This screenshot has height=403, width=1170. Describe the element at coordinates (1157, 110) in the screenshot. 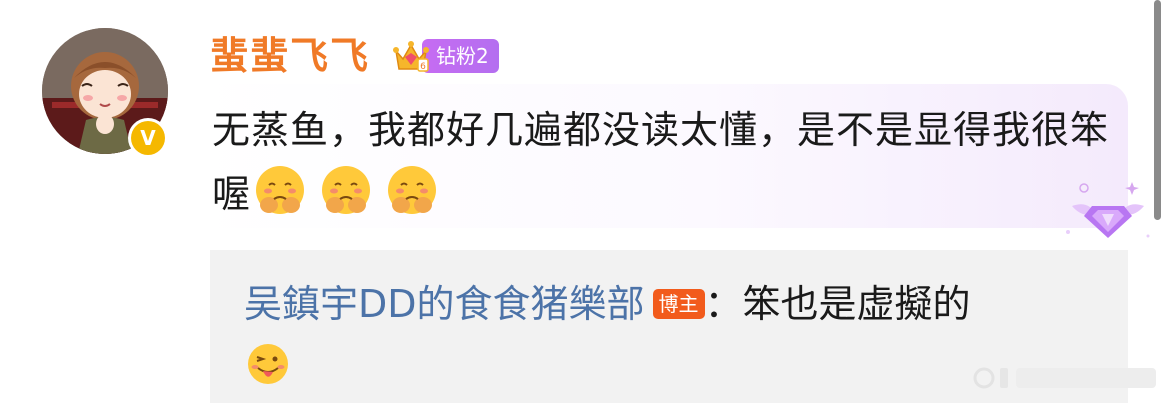

I see `vertical-scrollbar` at that location.